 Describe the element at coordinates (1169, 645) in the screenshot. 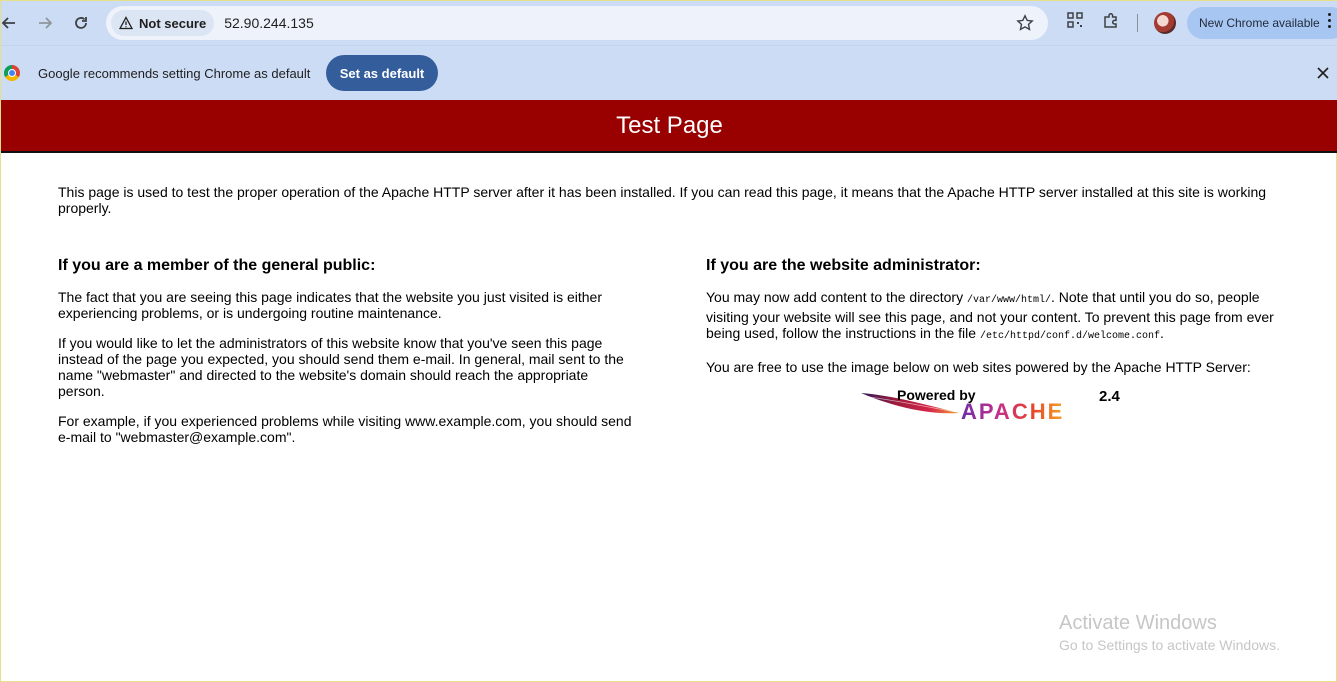

I see `activate-windows-subtitle: Go to Settings to activate Windows.` at that location.